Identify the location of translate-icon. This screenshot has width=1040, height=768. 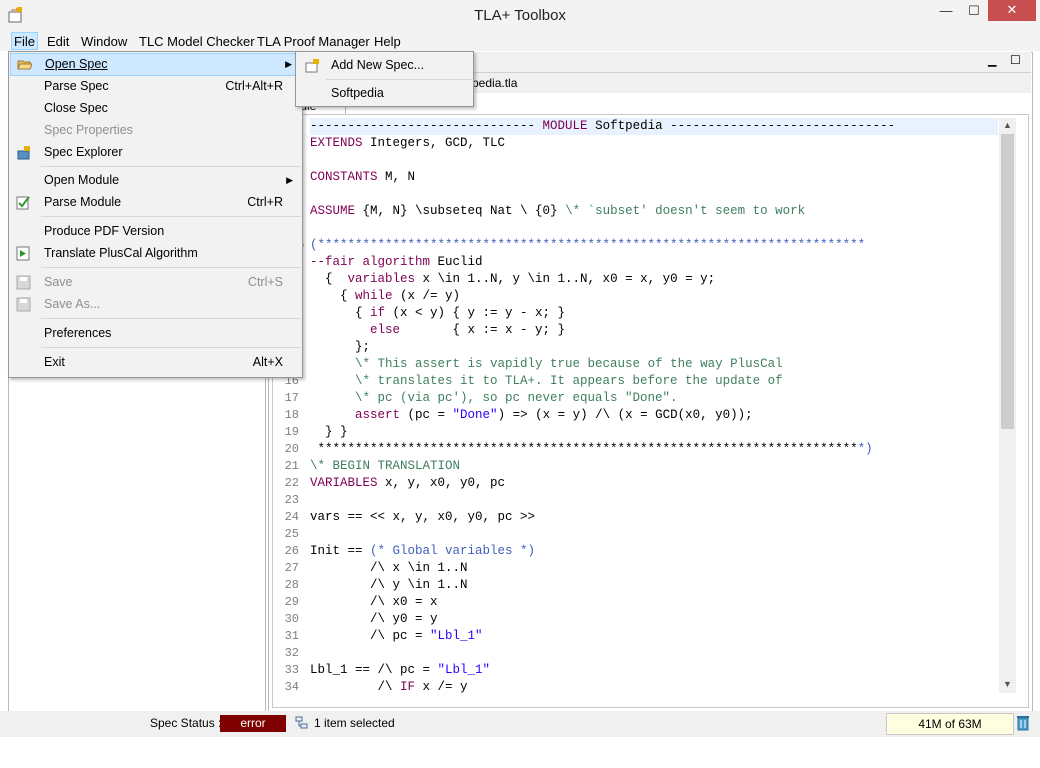
(23, 253).